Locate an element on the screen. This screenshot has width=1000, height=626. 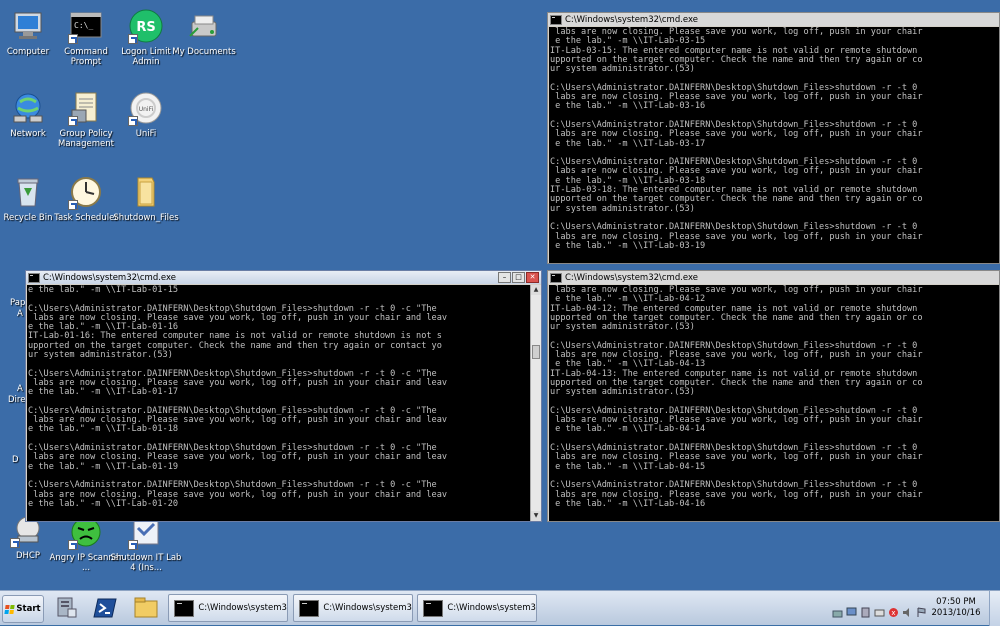
scroll-up-arrow-icon: ▲ is located at coordinates (536, 290).